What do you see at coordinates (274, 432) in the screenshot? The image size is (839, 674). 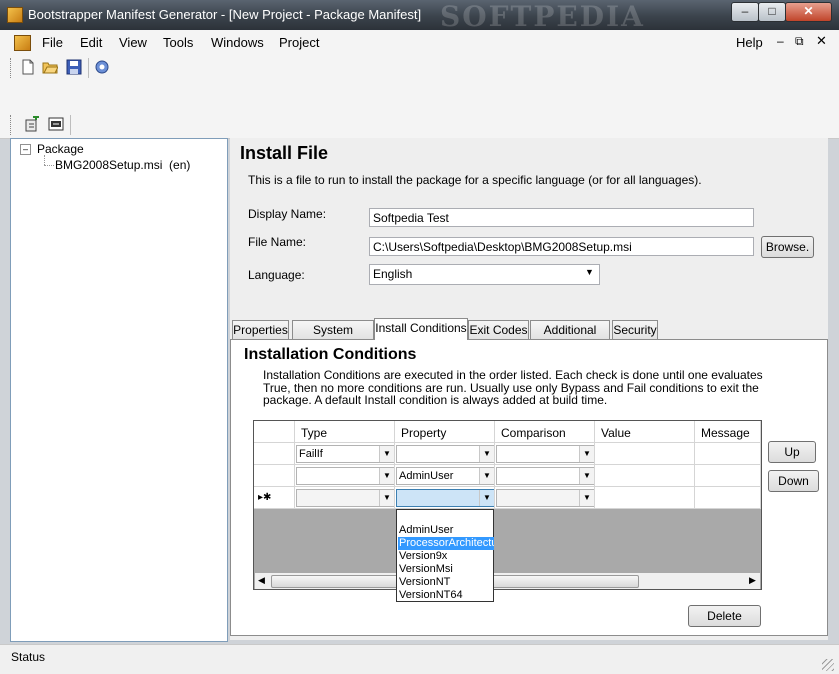 I see `grid-corner` at bounding box center [274, 432].